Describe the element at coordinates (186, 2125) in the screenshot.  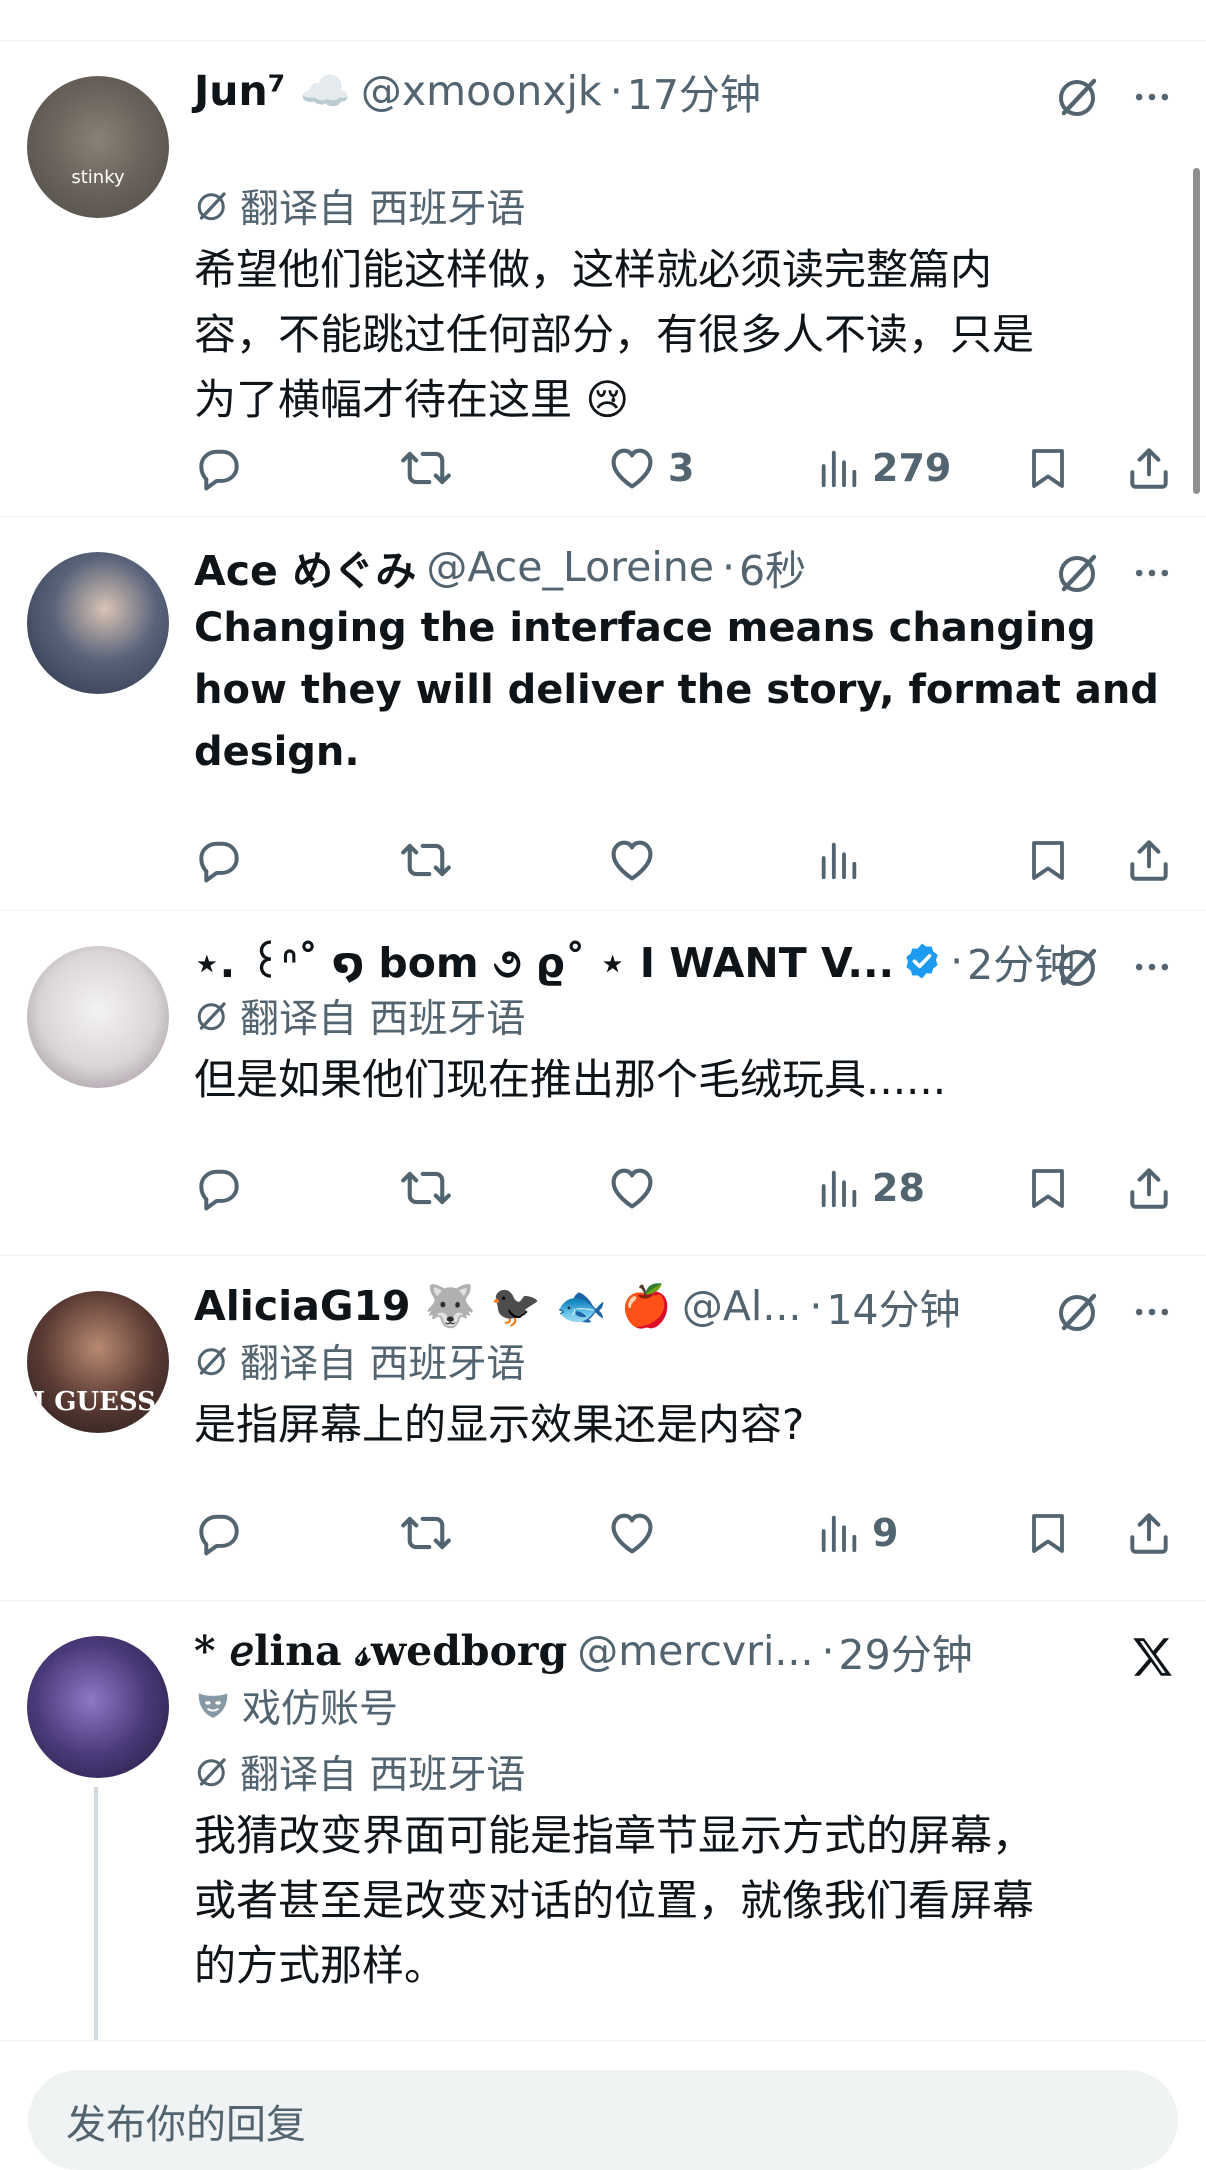
I see `reply-placeholder: 发布你的回复` at that location.